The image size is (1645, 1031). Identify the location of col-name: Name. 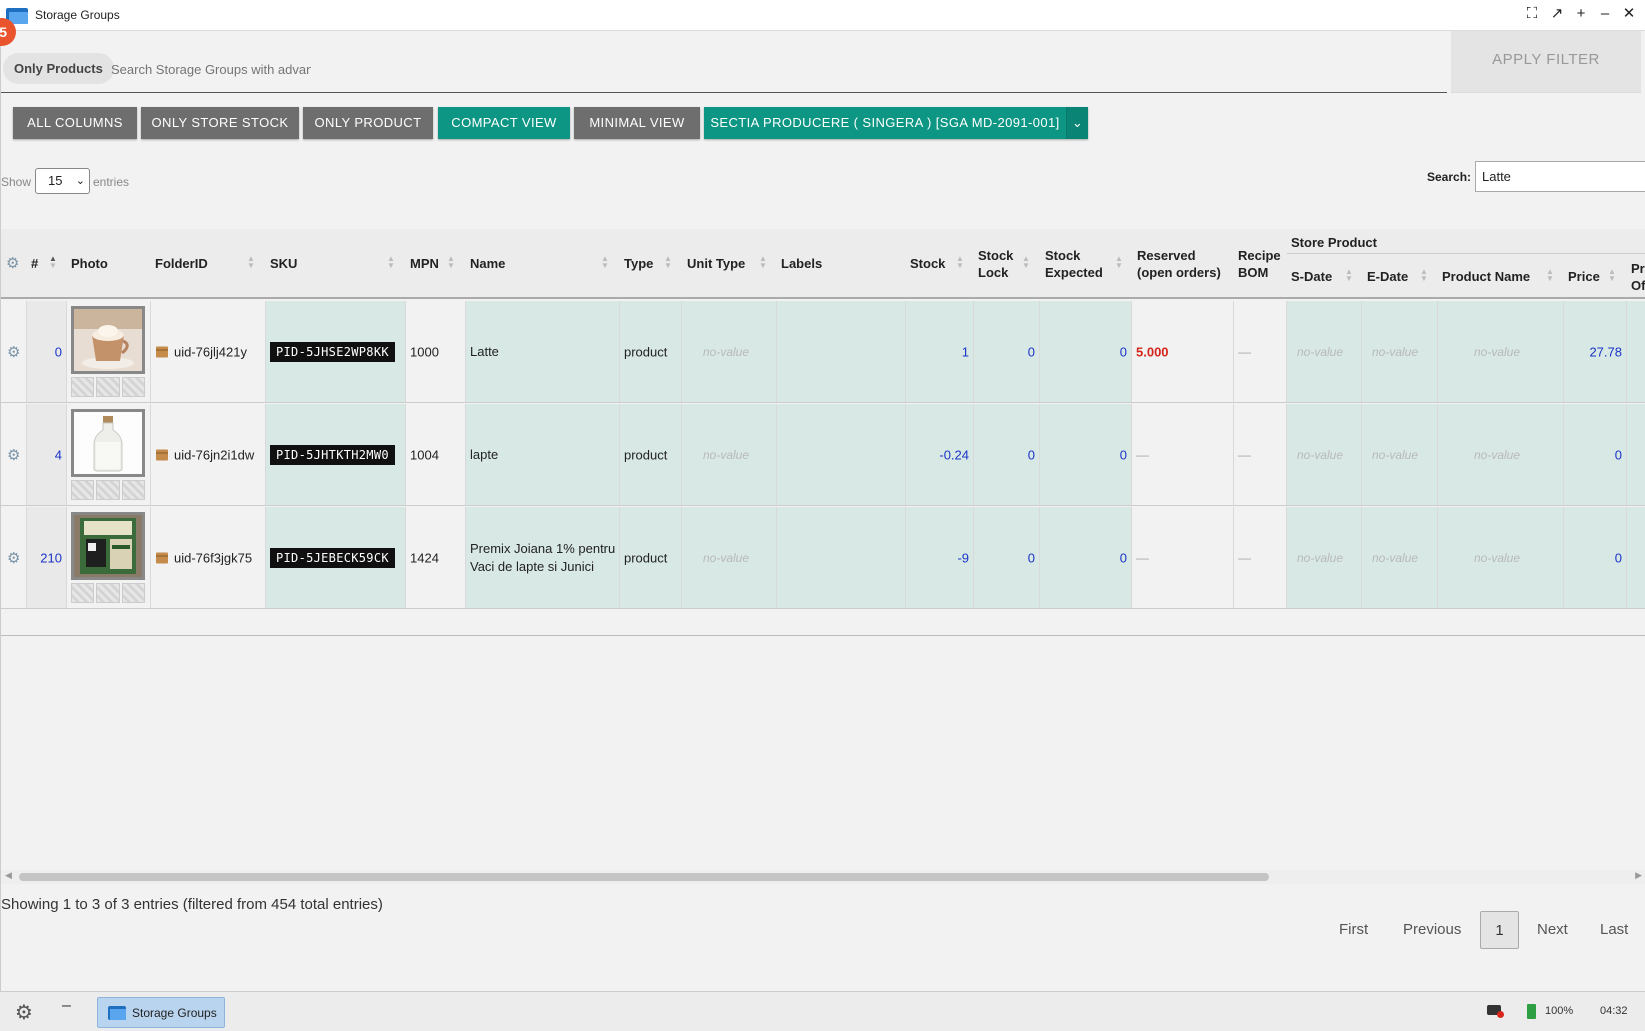
(487, 263).